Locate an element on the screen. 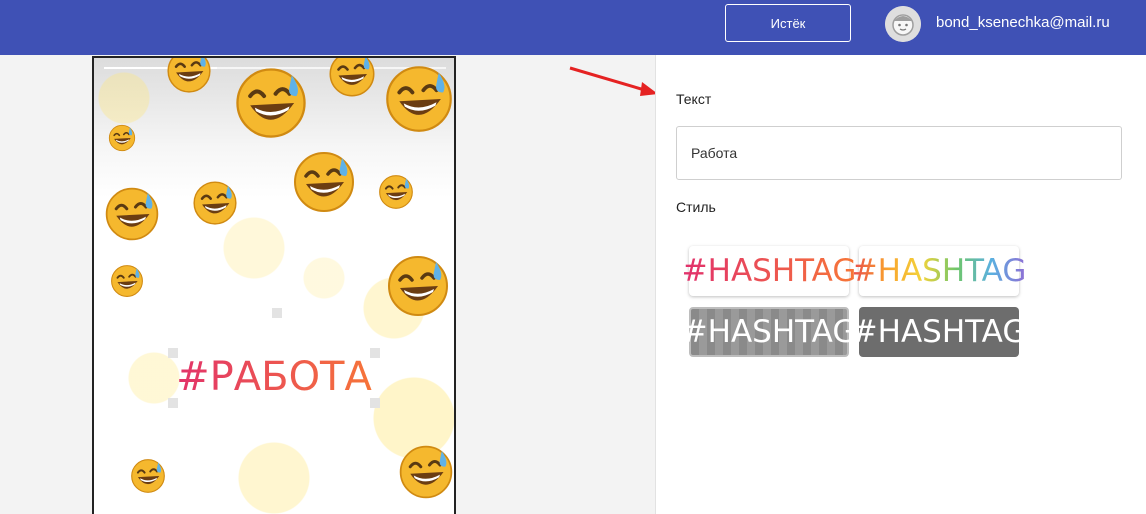 This screenshot has height=514, width=1146. hashtag-text: #РАБОТА is located at coordinates (274, 377).